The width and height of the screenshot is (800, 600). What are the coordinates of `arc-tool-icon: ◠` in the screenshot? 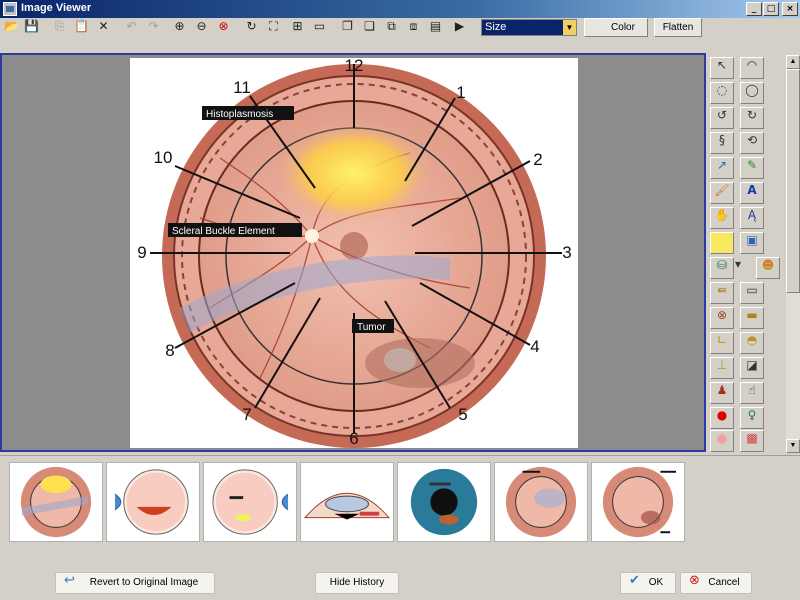 It's located at (752, 68).